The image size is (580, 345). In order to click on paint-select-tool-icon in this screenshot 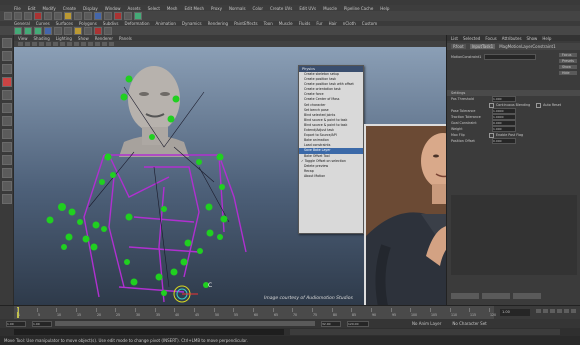, I will do `click(6, 69)`.